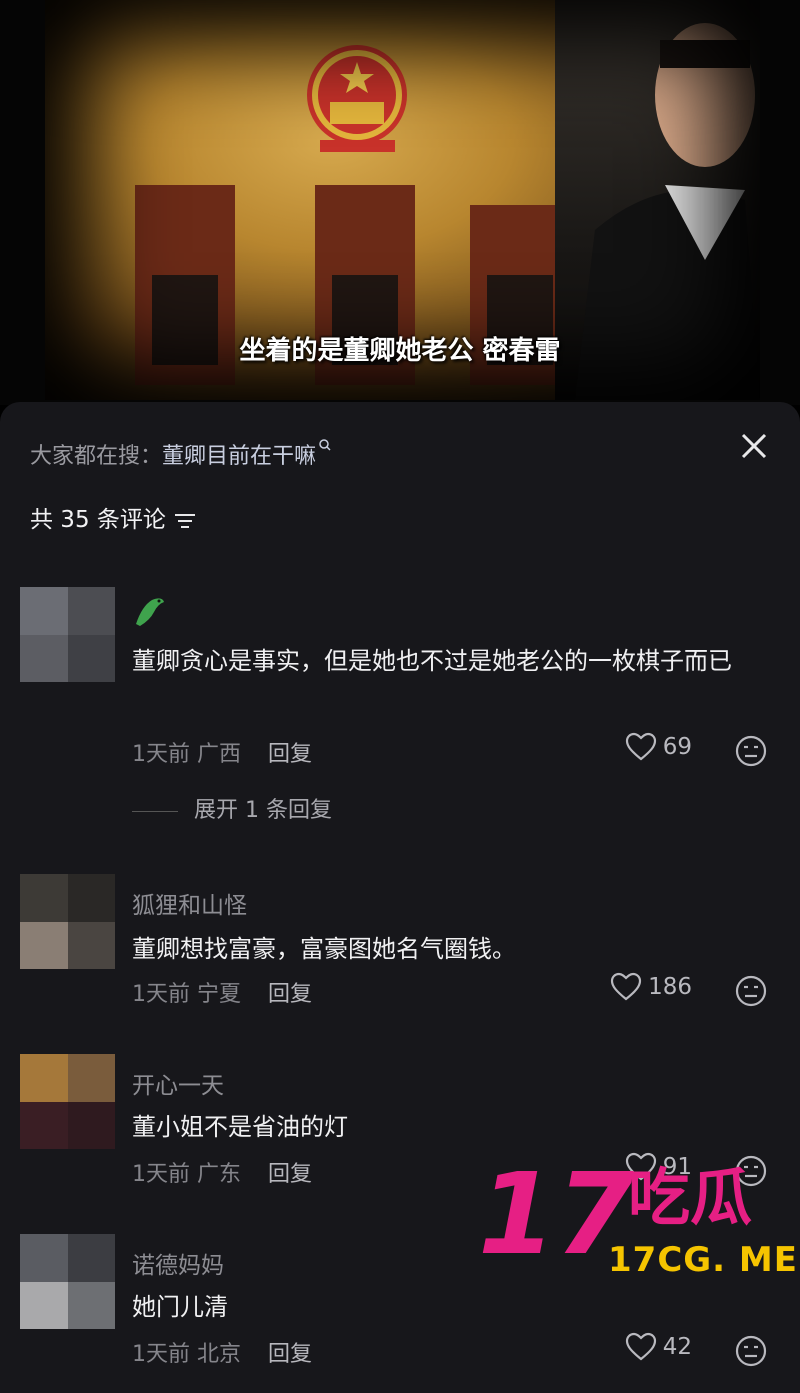  I want to click on comment-count: 共 35 条评论, so click(113, 517).